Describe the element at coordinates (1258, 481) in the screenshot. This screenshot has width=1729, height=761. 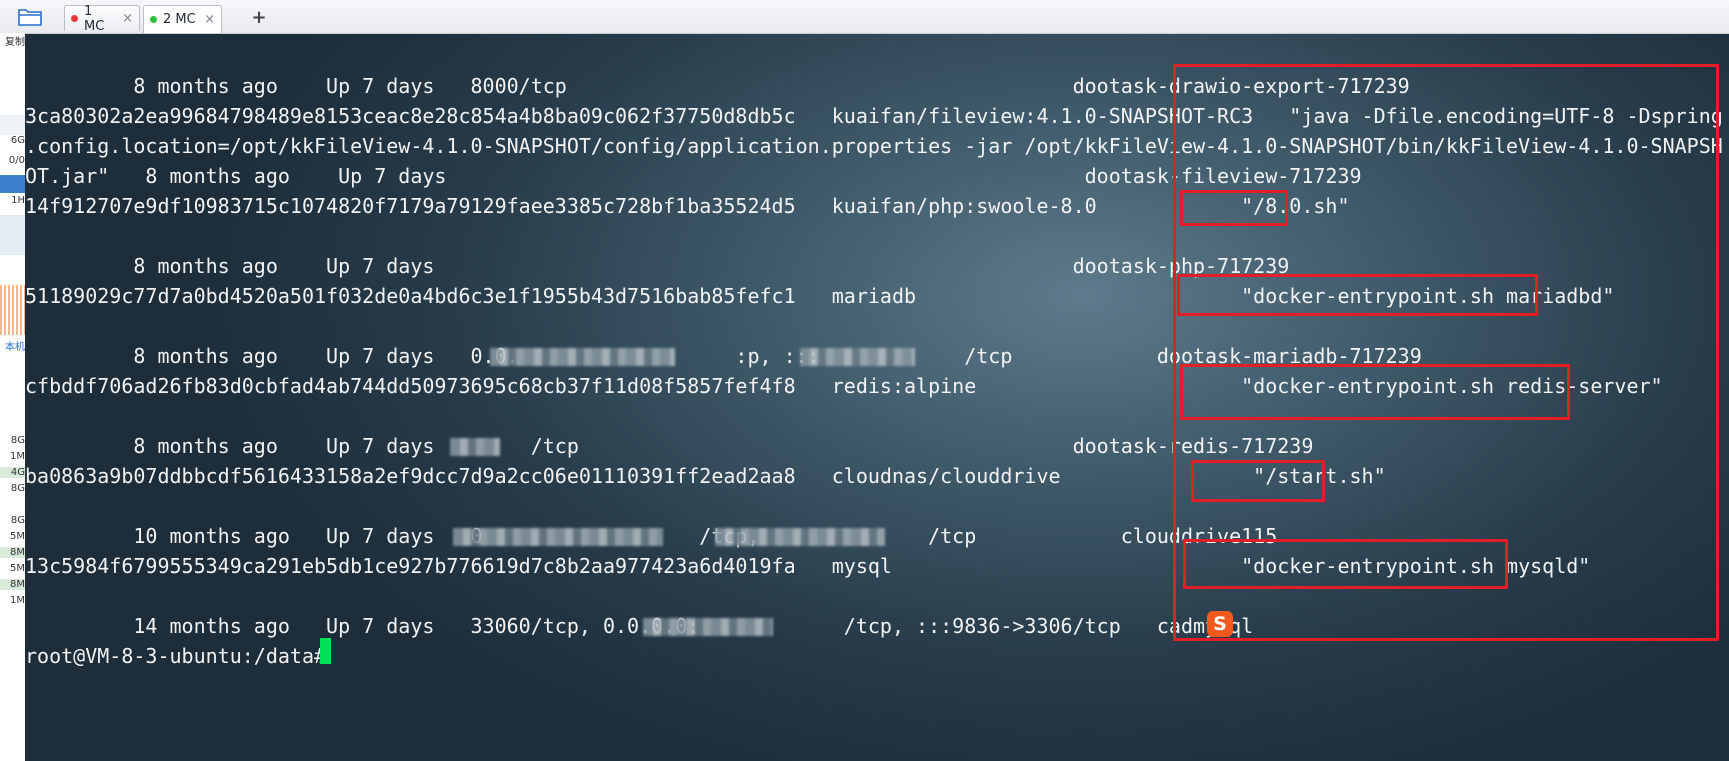
I see `highlight-box-start-sh` at that location.